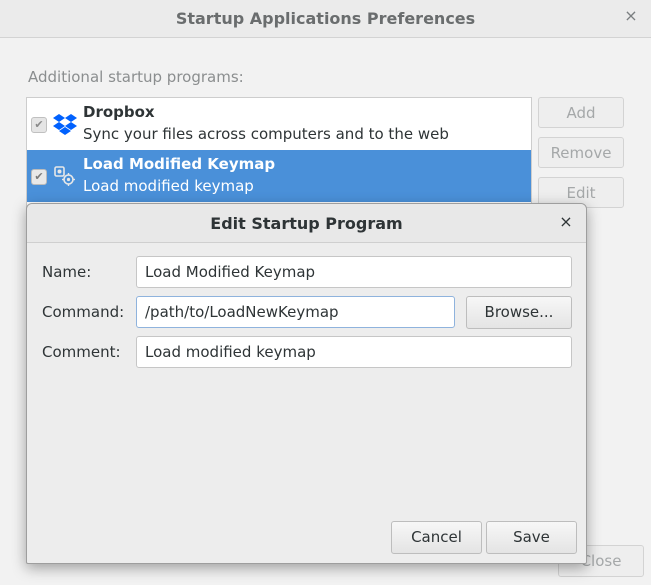  What do you see at coordinates (581, 112) in the screenshot?
I see `add-button: Add` at bounding box center [581, 112].